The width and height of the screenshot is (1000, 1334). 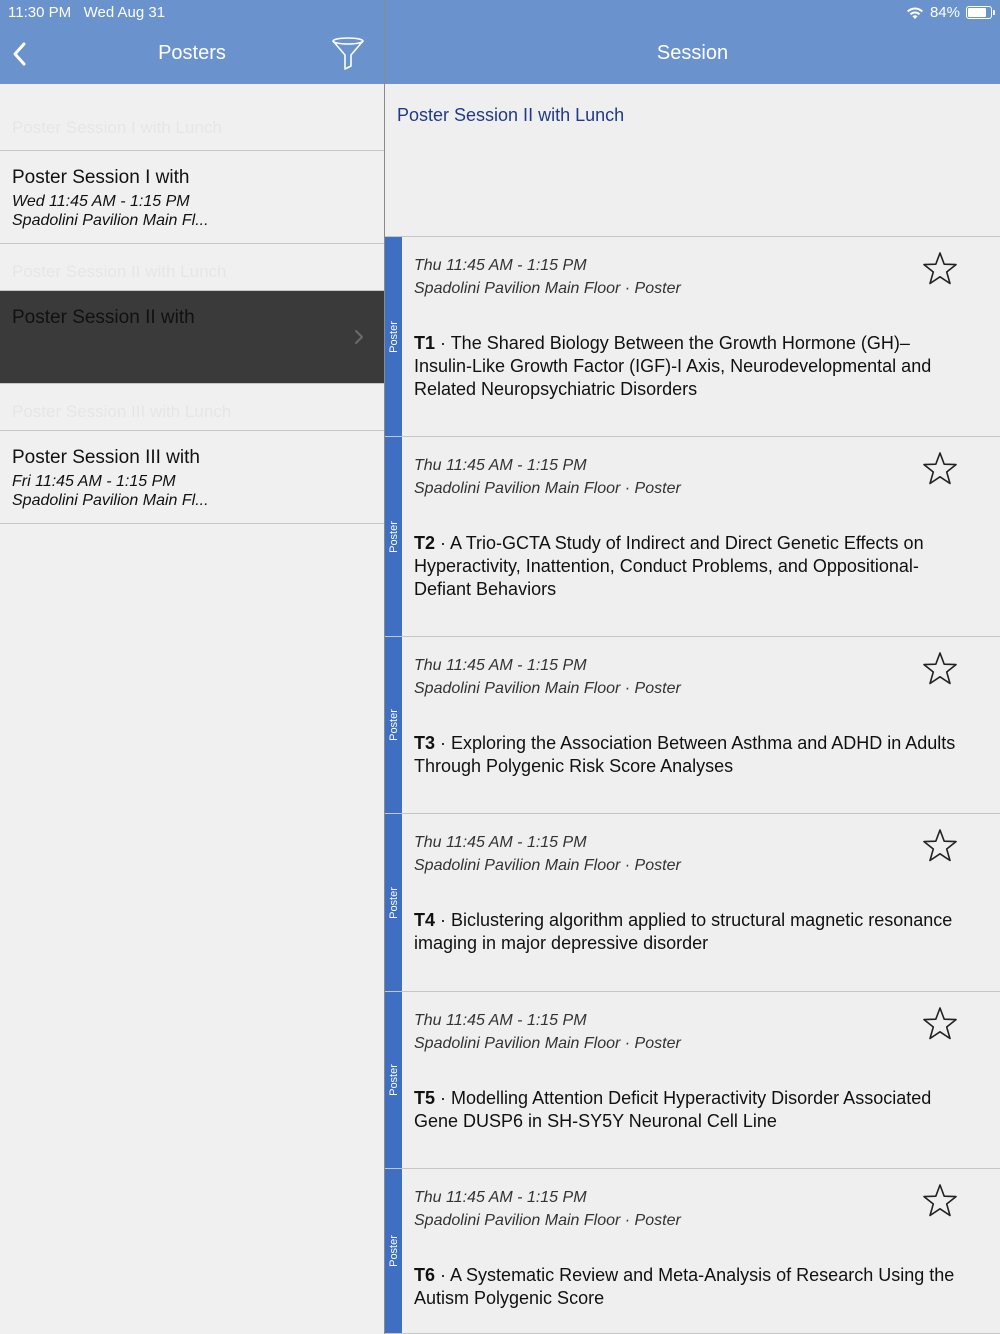 I want to click on posters-title: Posters, so click(x=192, y=53).